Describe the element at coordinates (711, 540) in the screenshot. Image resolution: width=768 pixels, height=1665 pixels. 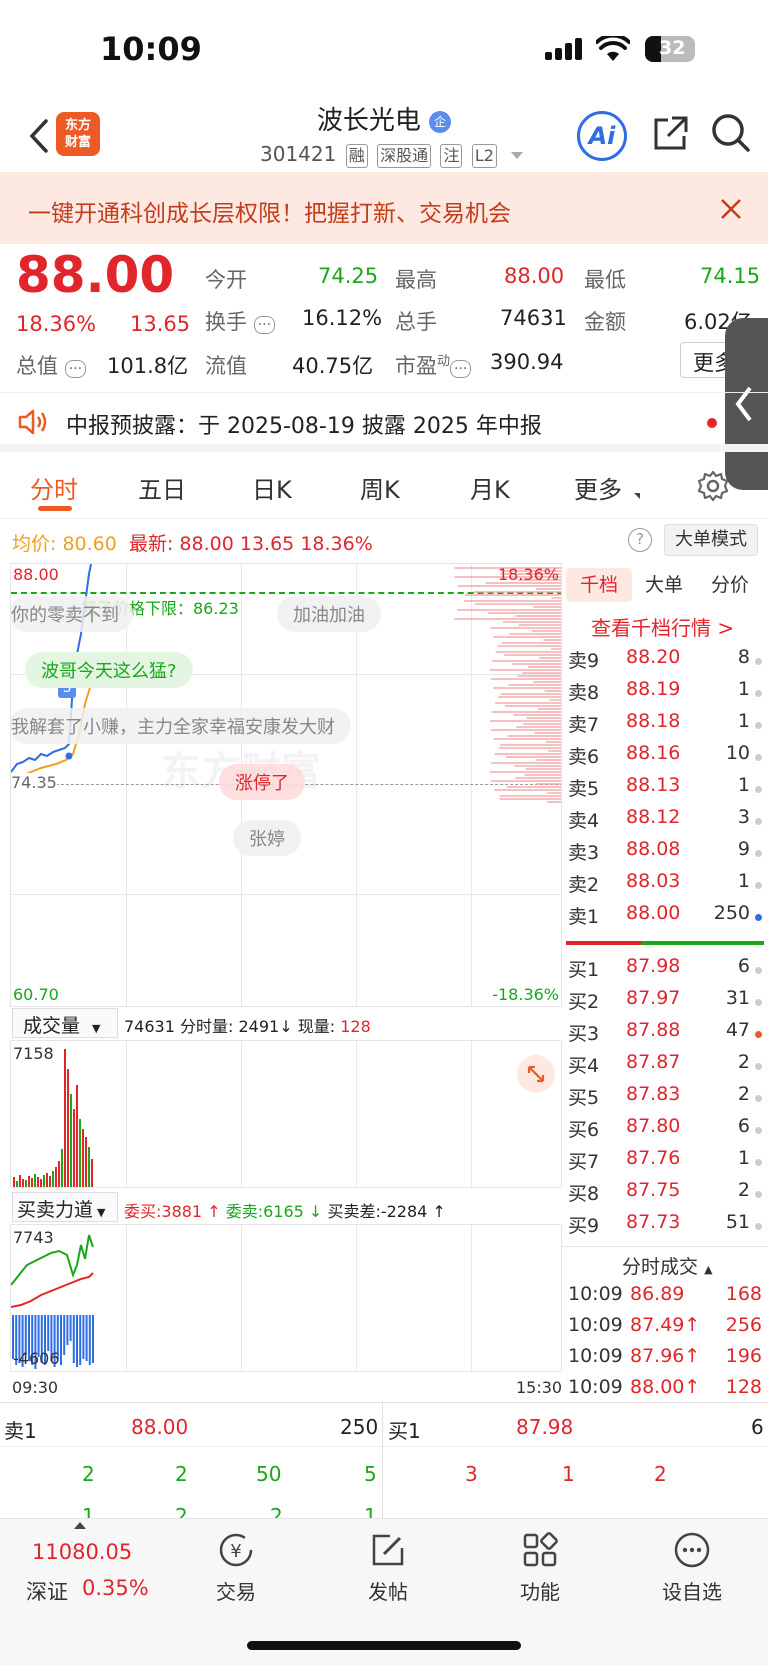
I see `big-order-mode-button: 大单模式` at that location.